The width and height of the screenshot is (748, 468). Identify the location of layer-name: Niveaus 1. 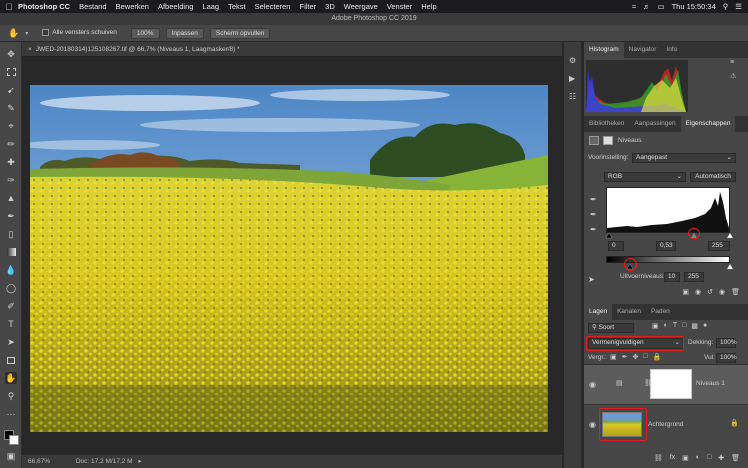
(710, 383).